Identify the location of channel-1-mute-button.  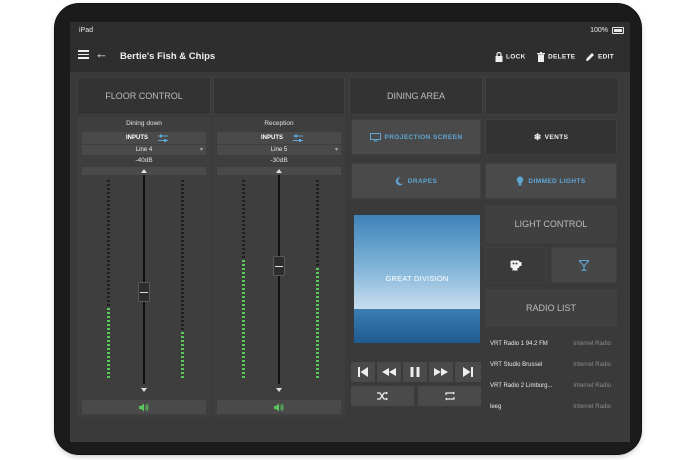
(144, 407).